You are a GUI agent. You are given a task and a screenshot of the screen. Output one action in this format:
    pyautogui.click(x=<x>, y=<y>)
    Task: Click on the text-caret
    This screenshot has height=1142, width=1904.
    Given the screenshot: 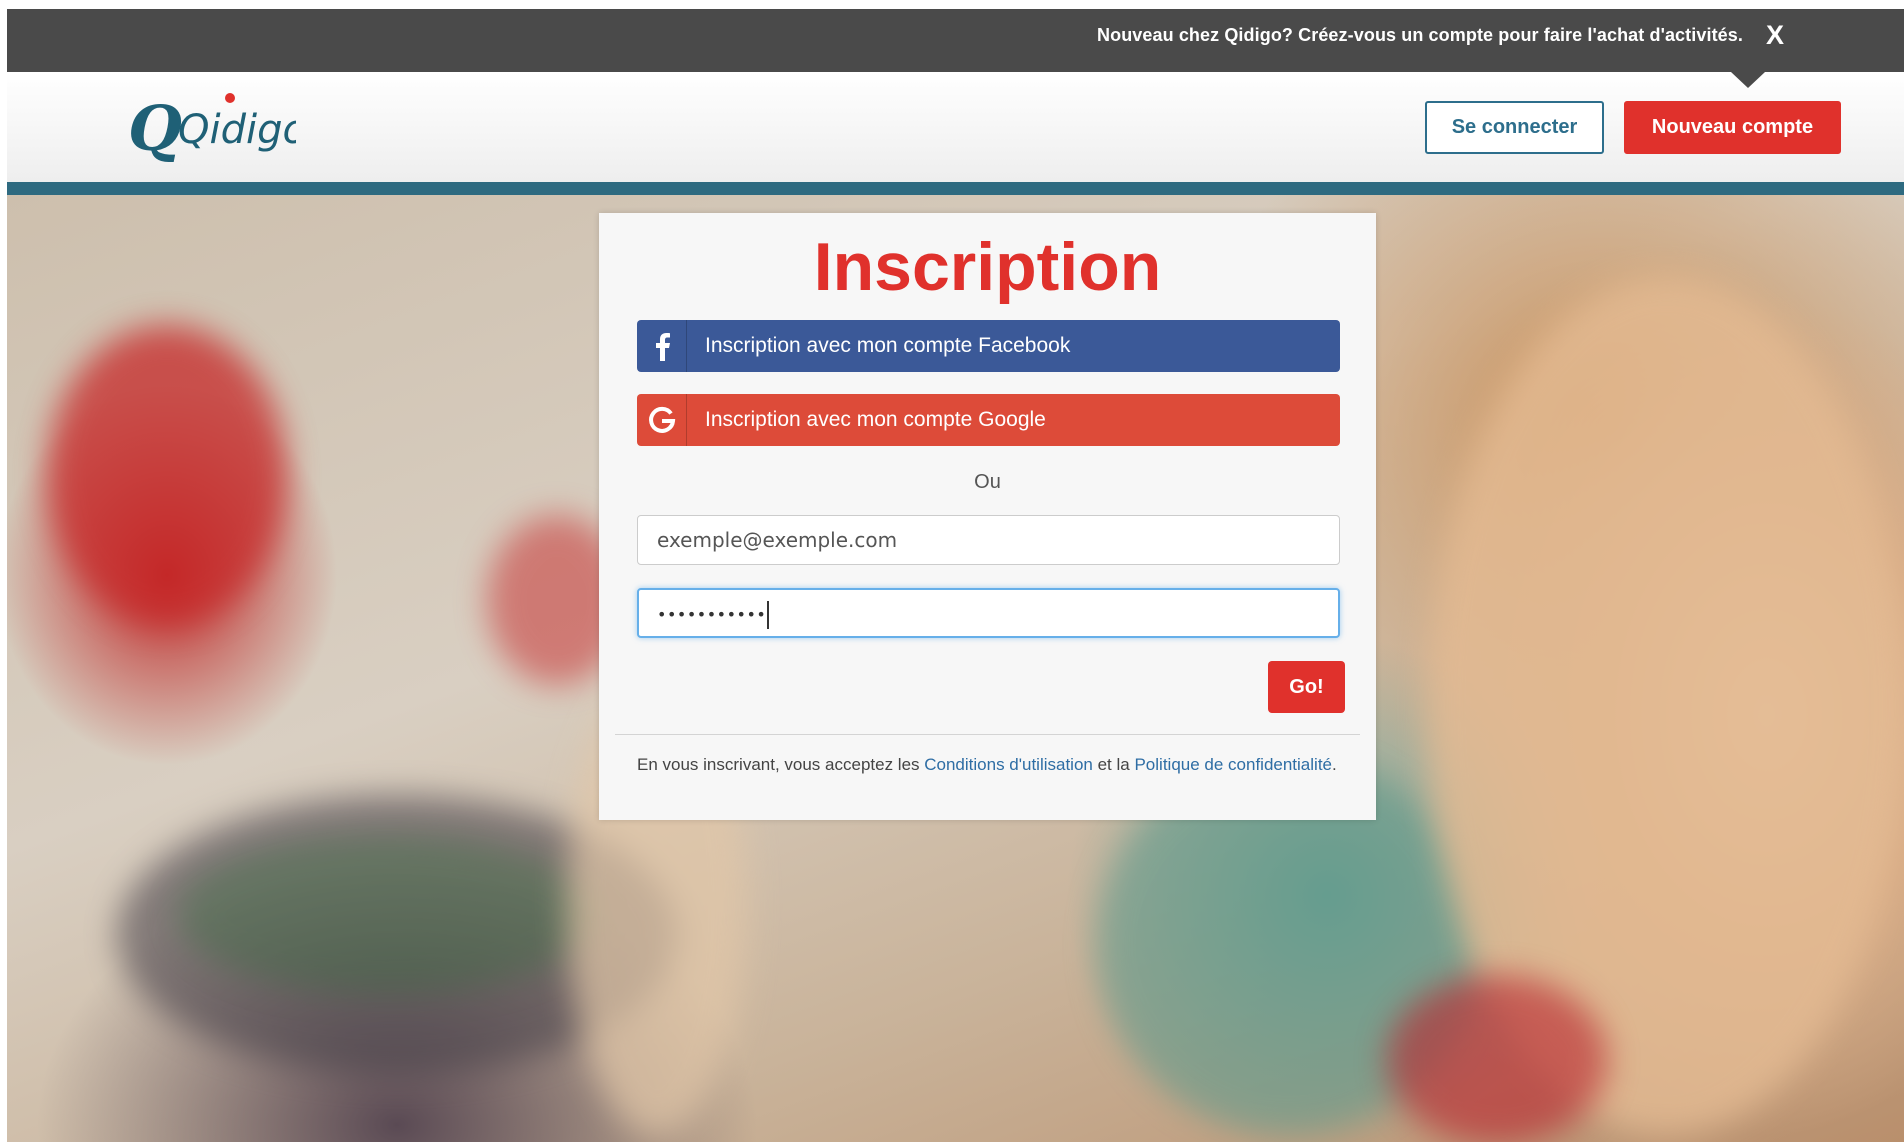 What is the action you would take?
    pyautogui.click(x=768, y=614)
    